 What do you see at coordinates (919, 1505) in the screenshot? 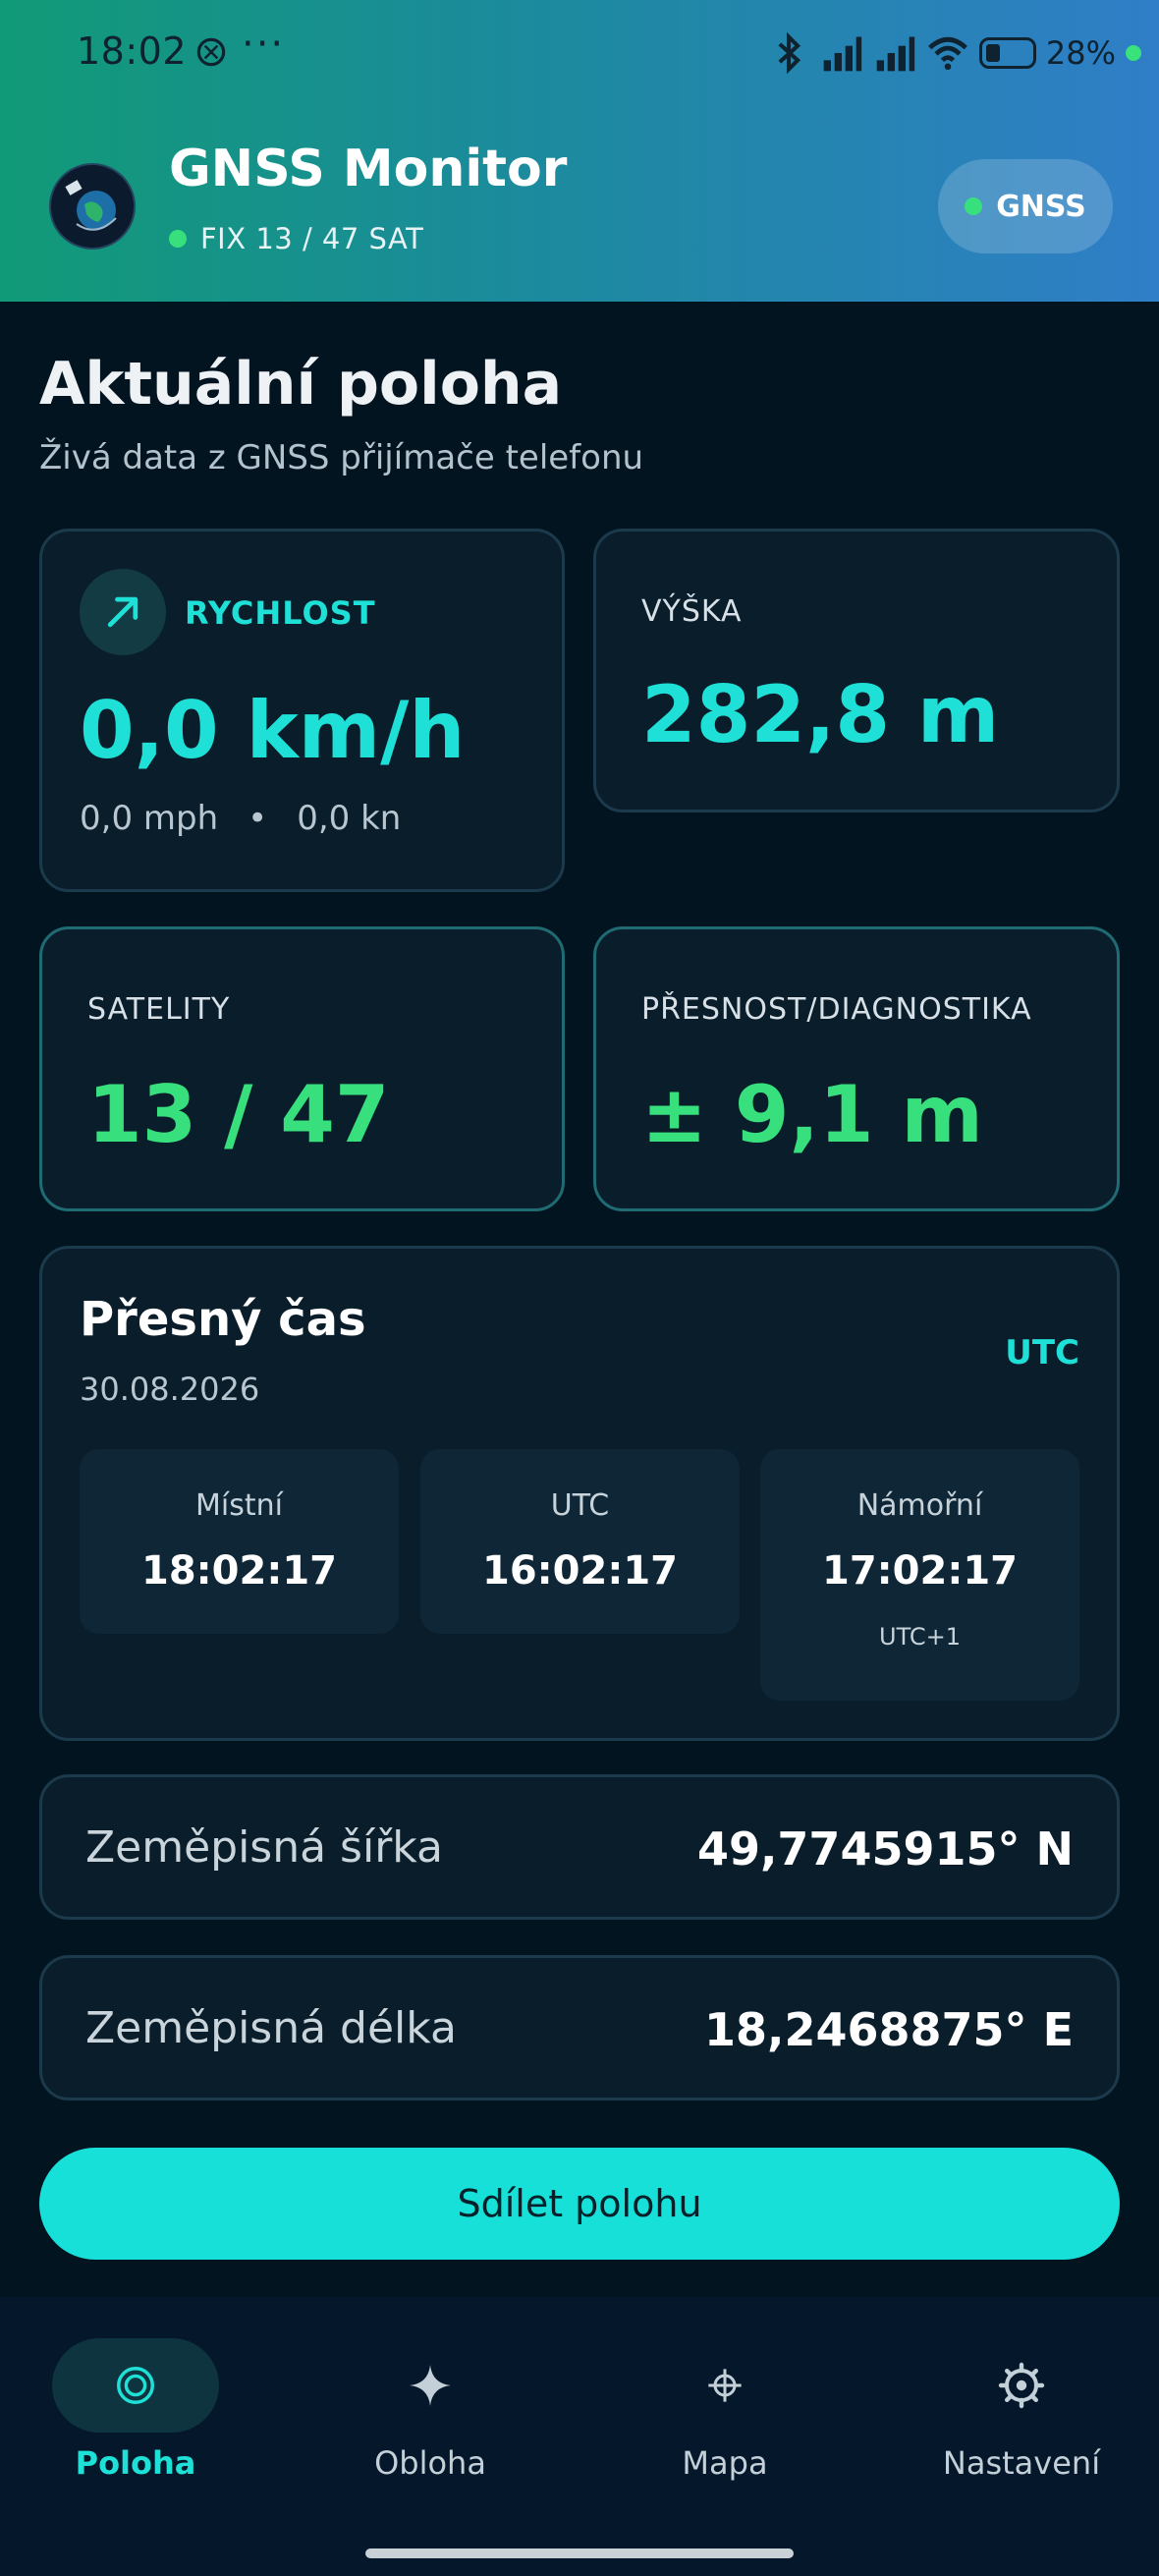
I see `nautical-time-label: Námořní` at bounding box center [919, 1505].